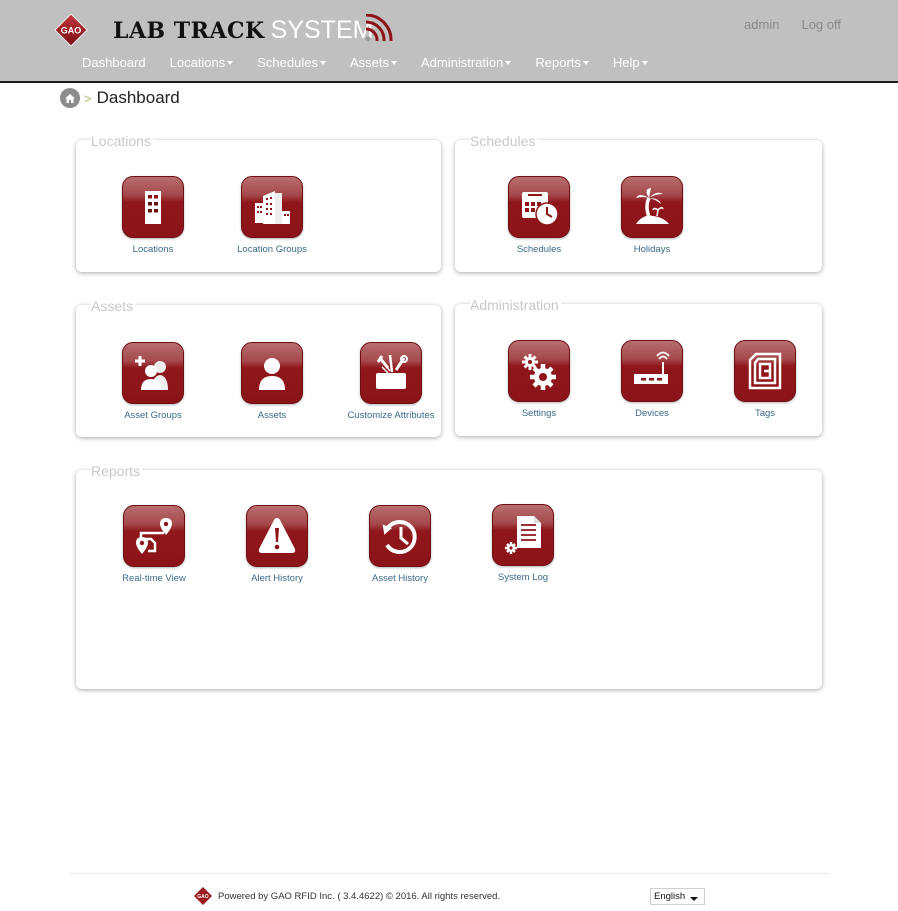 This screenshot has height=911, width=898. Describe the element at coordinates (652, 249) in the screenshot. I see `tile-label: Holidays` at that location.